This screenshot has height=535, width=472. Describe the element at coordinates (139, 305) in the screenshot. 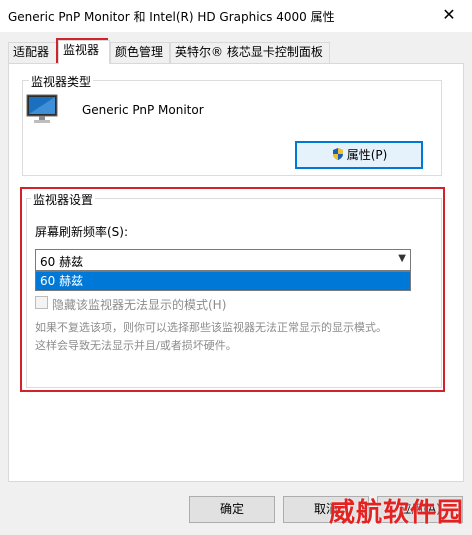

I see `hide-modes-label: 隐藏该监视器无法显示的模式(H)` at that location.